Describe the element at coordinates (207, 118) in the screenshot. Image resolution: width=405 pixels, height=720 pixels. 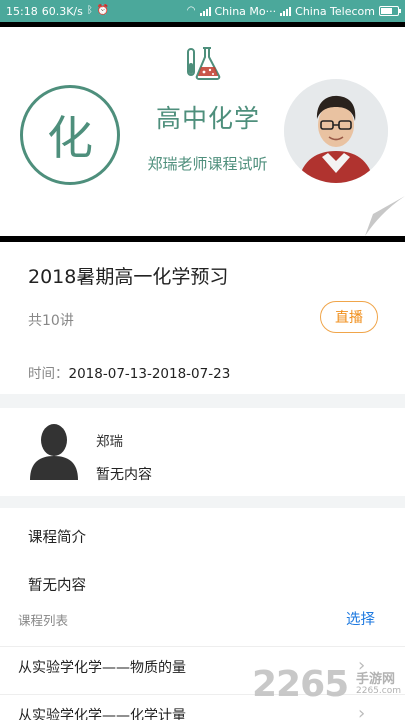
I see `banner-title: 高中化学` at that location.